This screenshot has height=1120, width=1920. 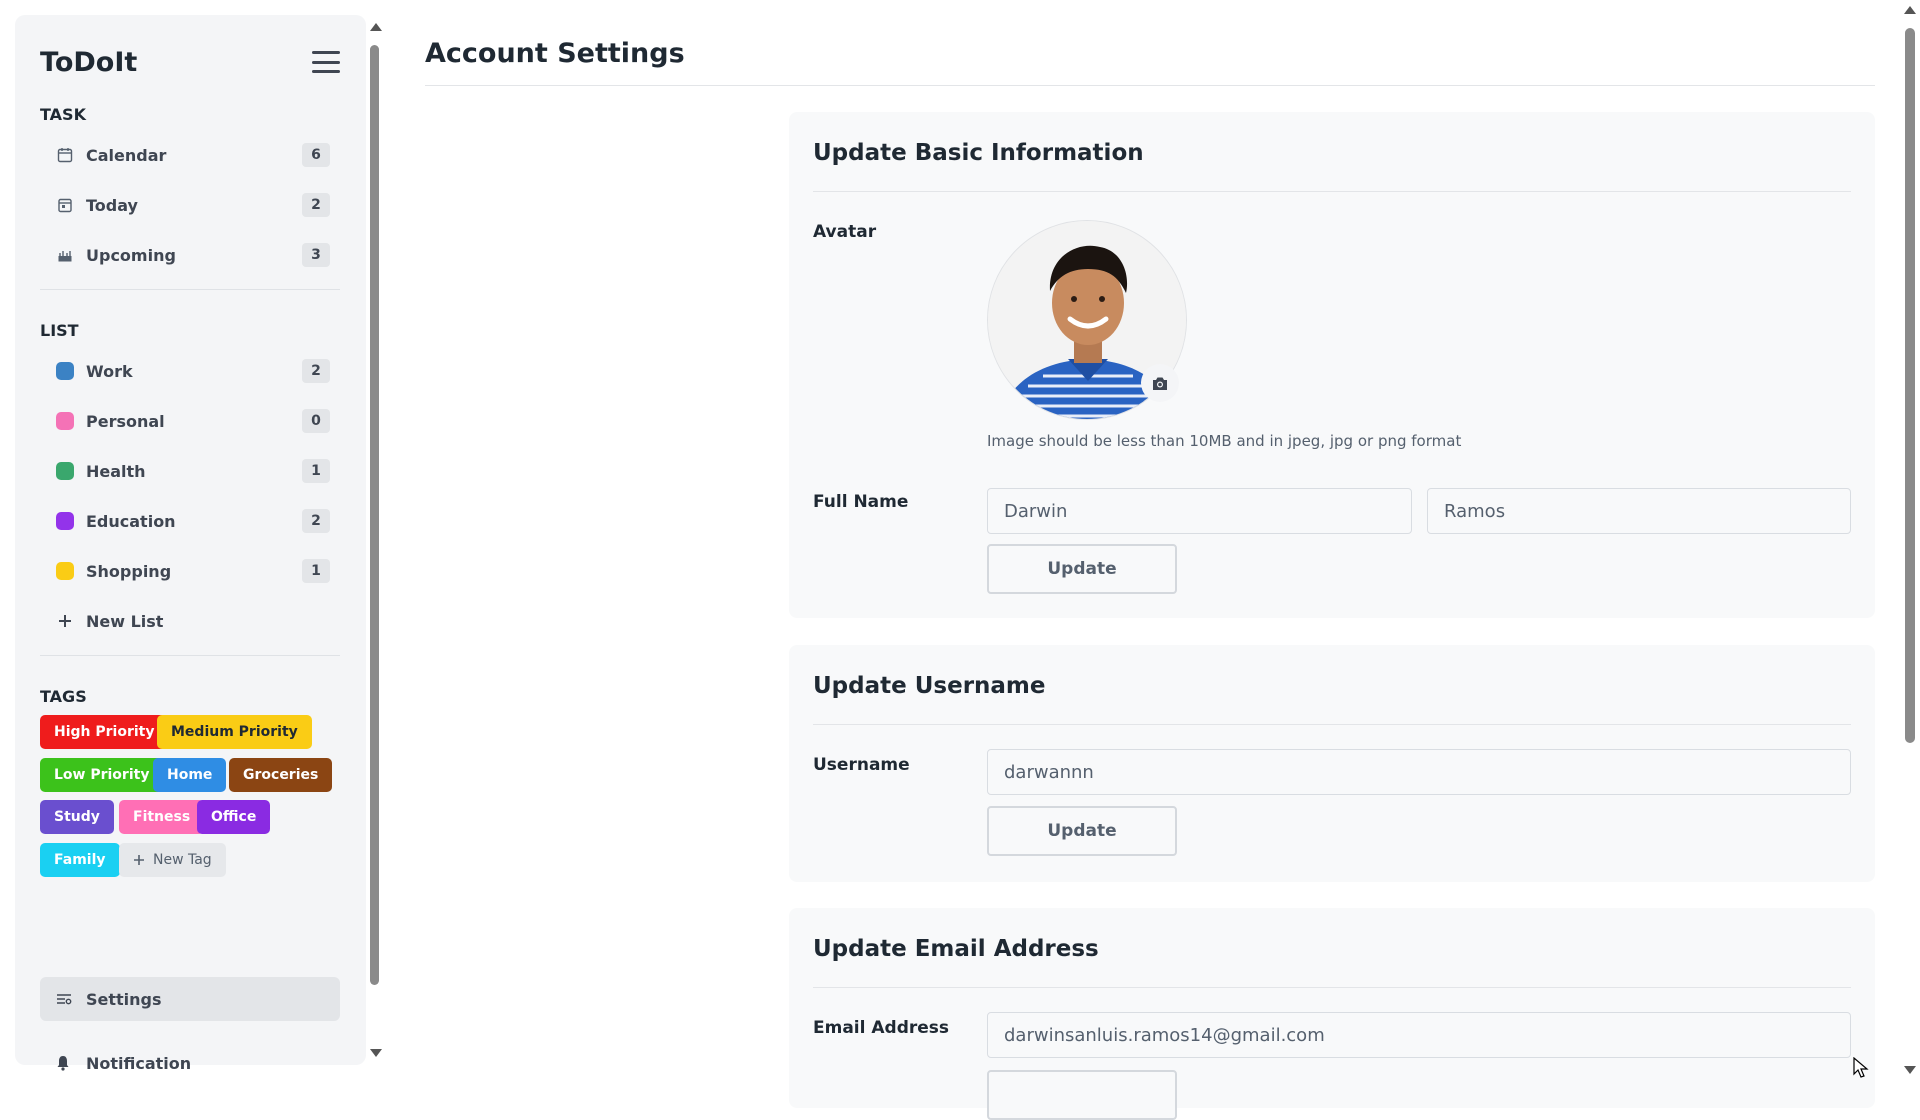 I want to click on task-section-title: TASK, so click(x=63, y=114).